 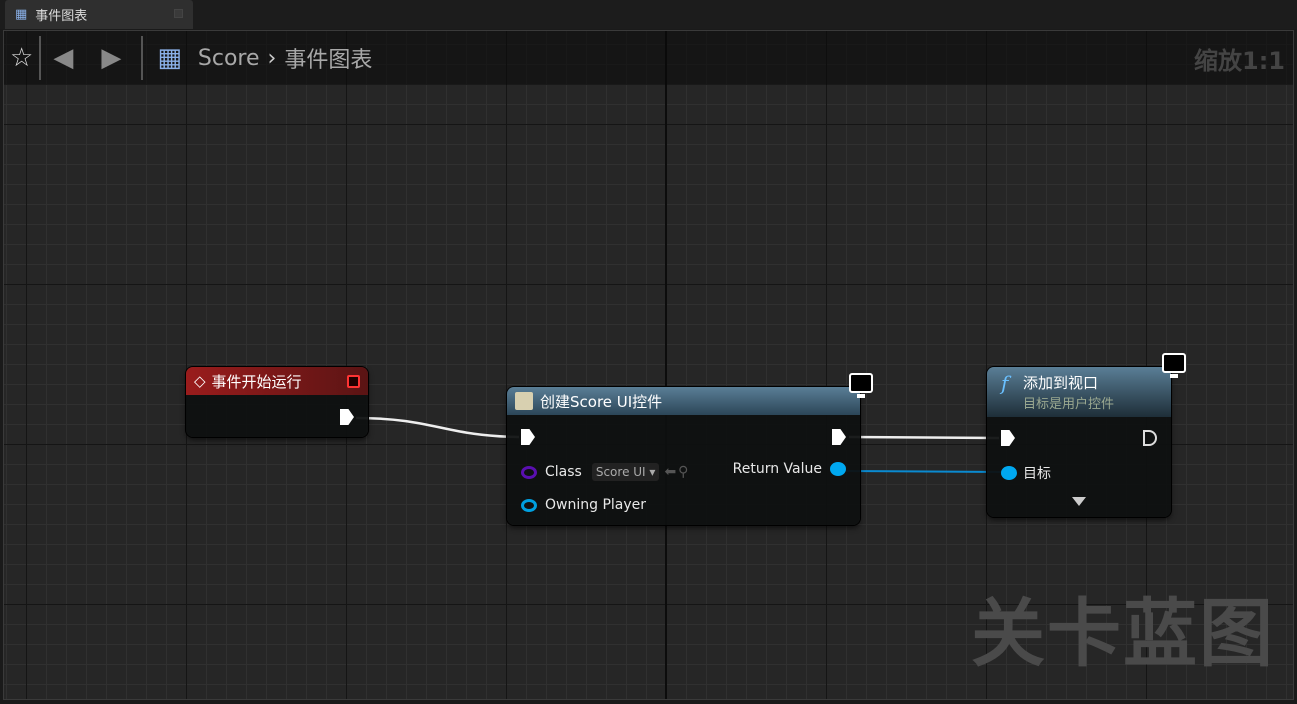 I want to click on watermark-level-blueprint: 关卡蓝图, so click(x=1123, y=634).